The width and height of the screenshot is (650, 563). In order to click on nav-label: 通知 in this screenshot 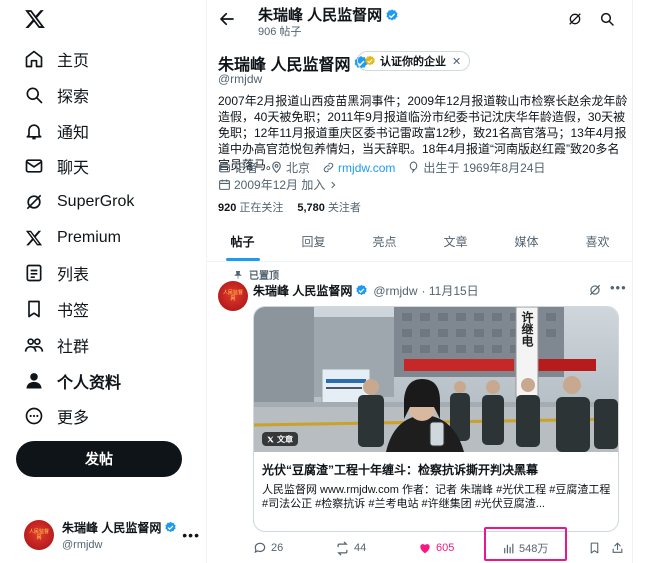, I will do `click(73, 133)`.